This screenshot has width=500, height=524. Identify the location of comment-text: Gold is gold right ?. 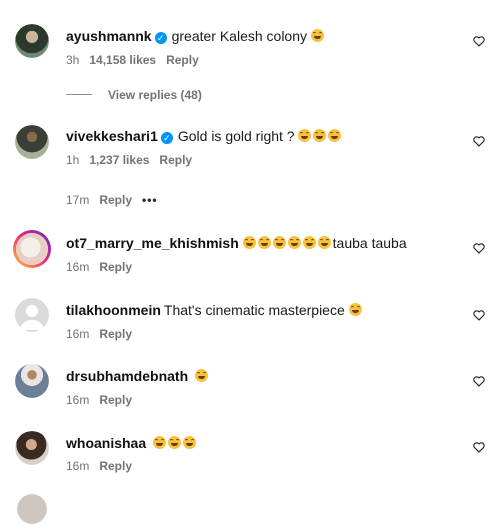
(236, 136).